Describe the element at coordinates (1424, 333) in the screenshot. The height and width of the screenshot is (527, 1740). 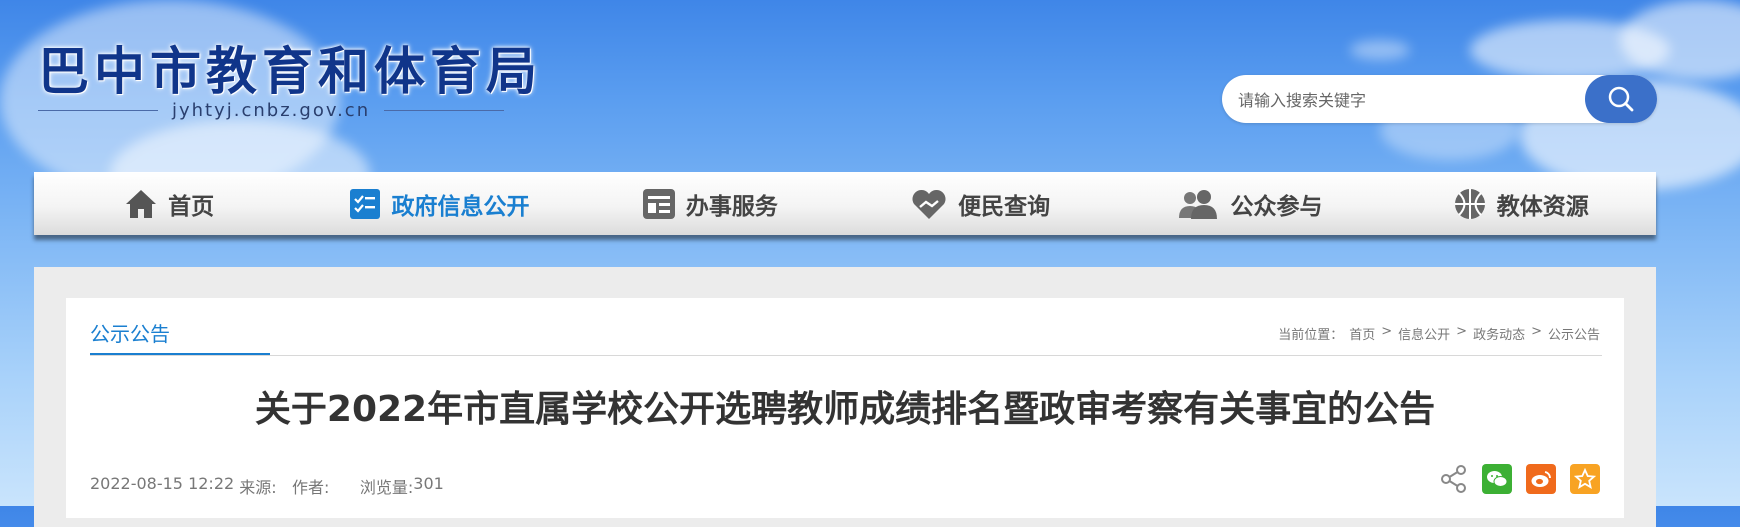
I see `breadcrumb-item-info: 信息公开` at that location.